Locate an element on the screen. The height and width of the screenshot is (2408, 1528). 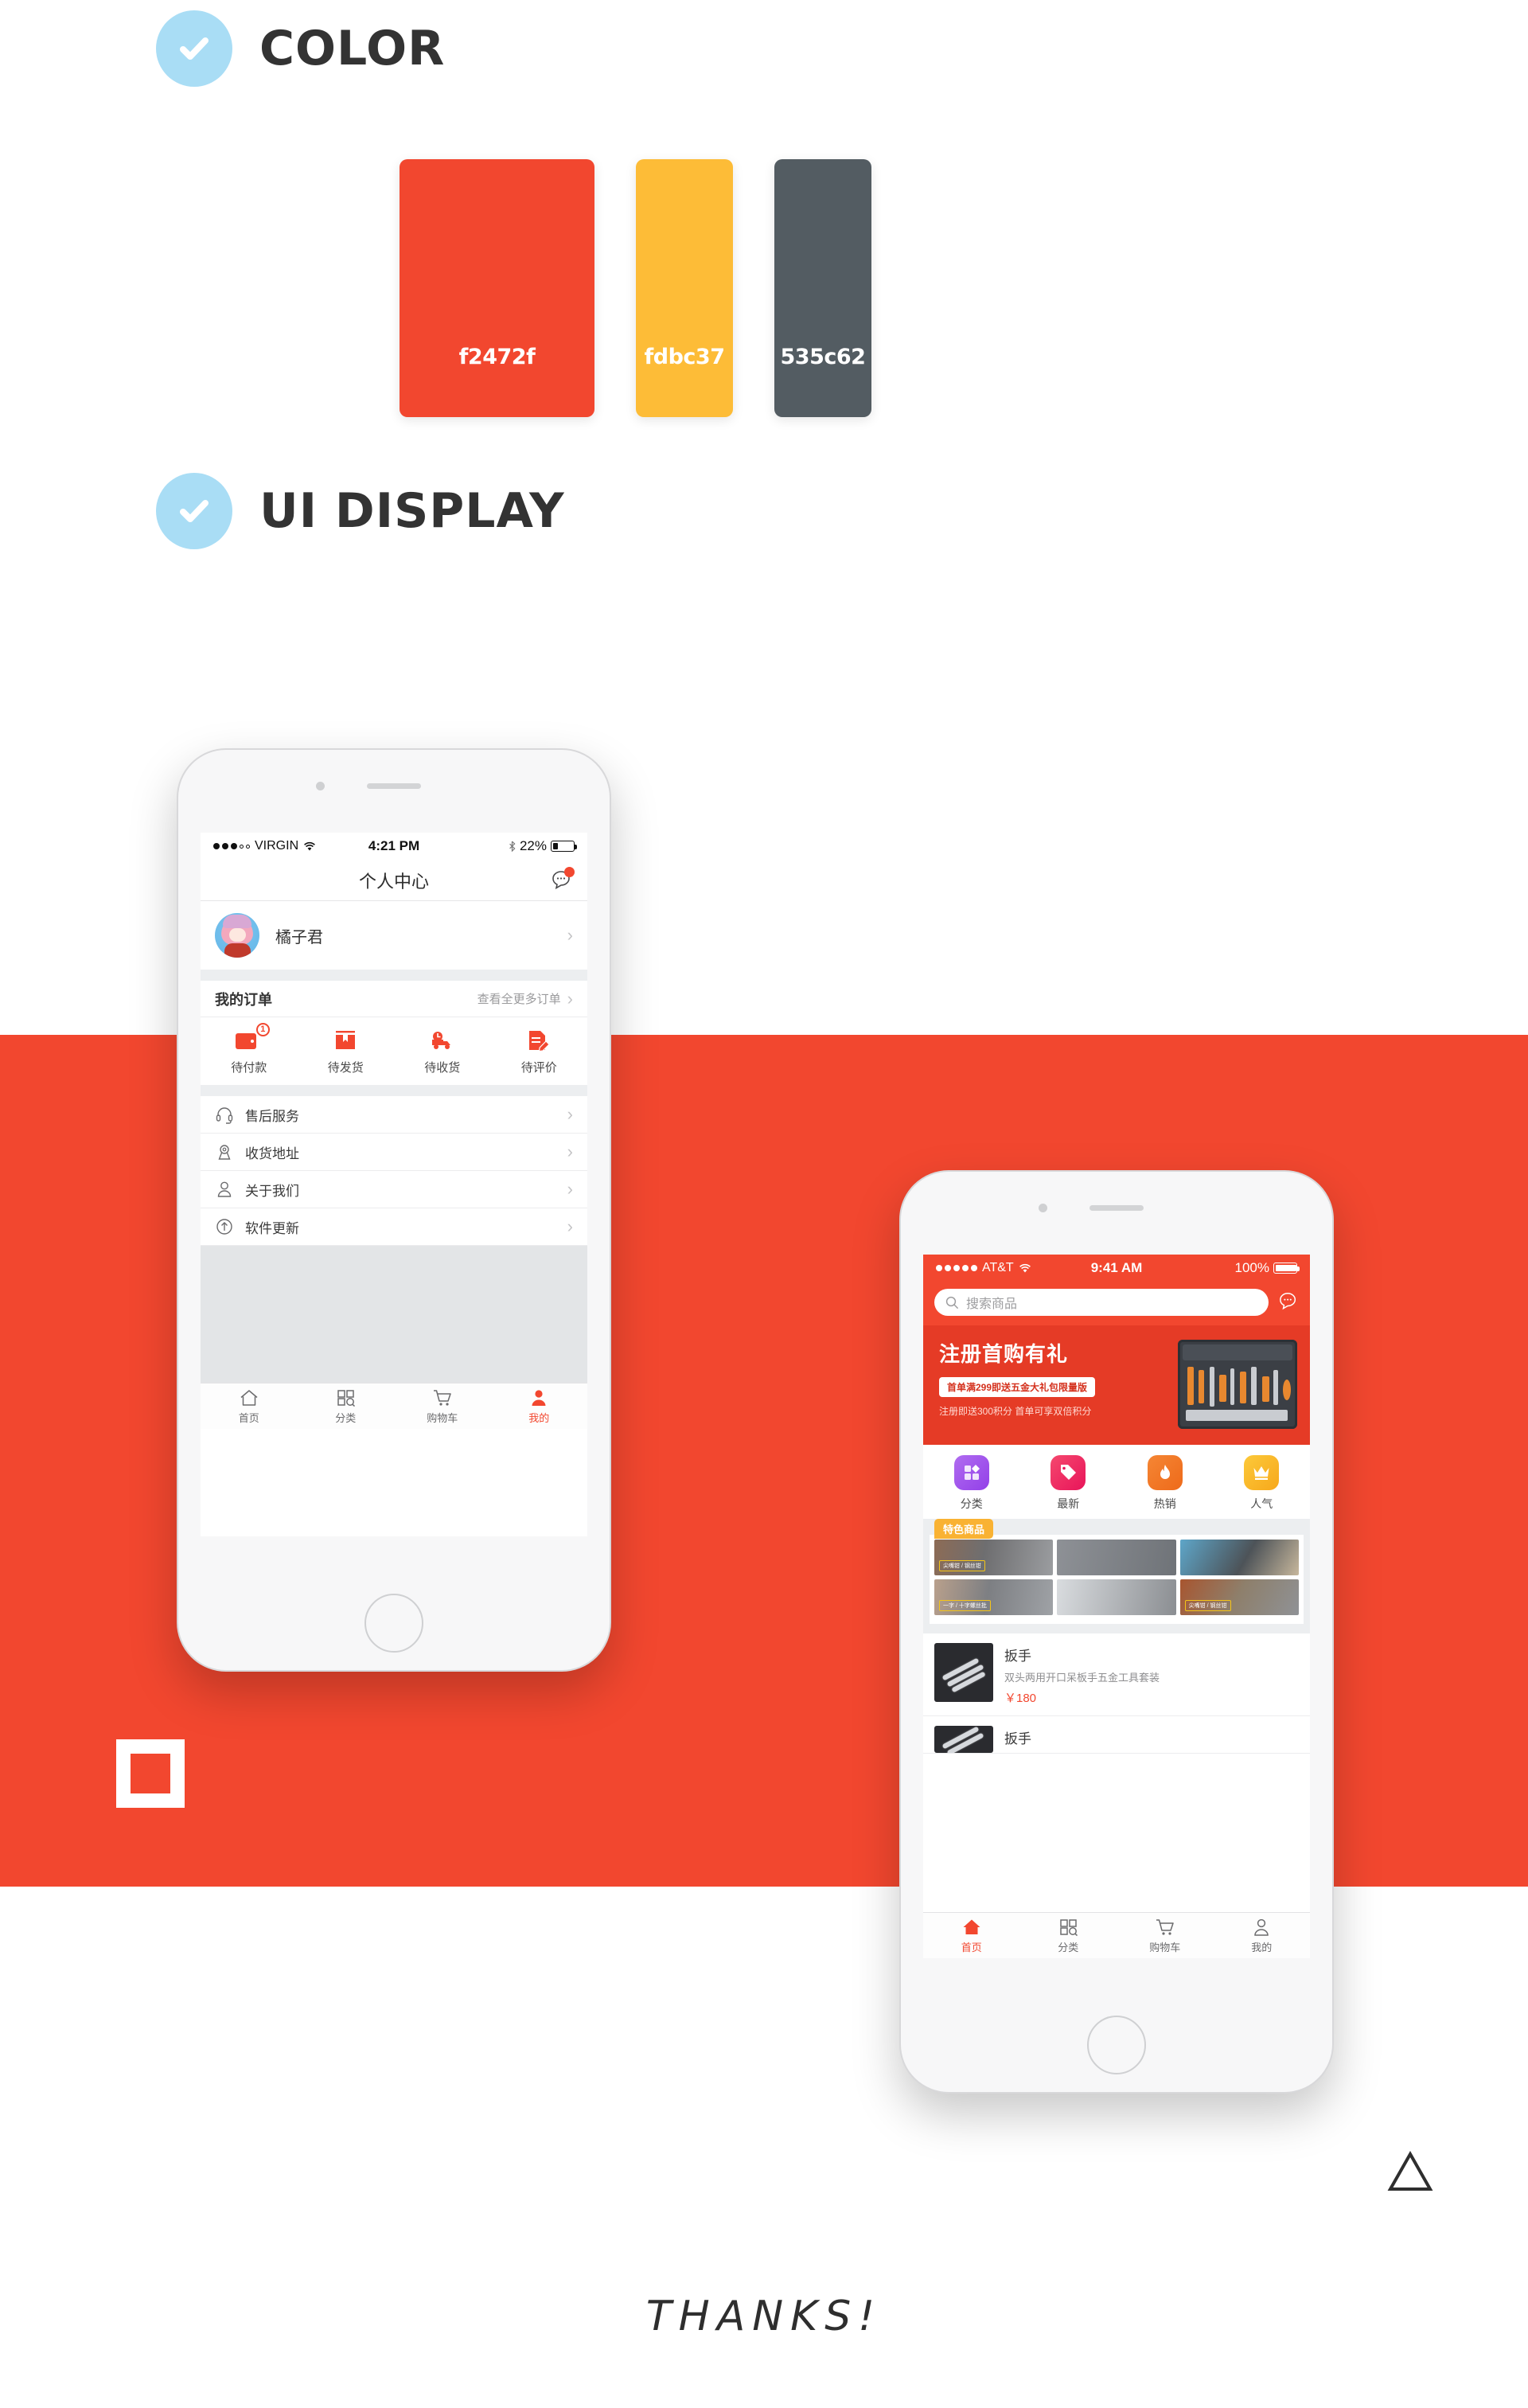
avatar is located at coordinates (237, 935).